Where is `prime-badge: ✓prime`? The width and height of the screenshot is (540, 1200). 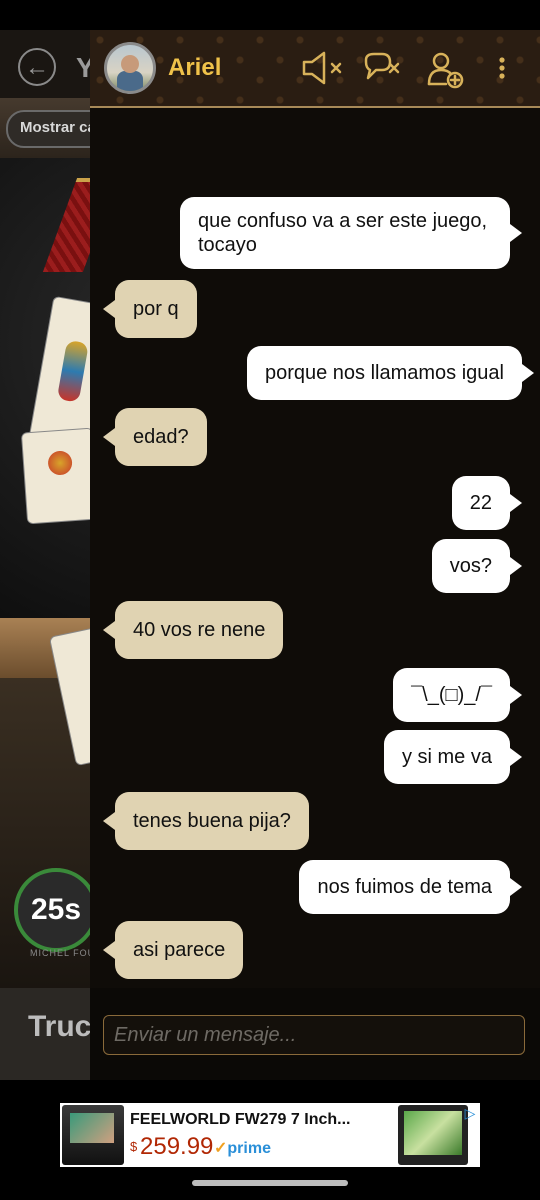 prime-badge: ✓prime is located at coordinates (242, 1148).